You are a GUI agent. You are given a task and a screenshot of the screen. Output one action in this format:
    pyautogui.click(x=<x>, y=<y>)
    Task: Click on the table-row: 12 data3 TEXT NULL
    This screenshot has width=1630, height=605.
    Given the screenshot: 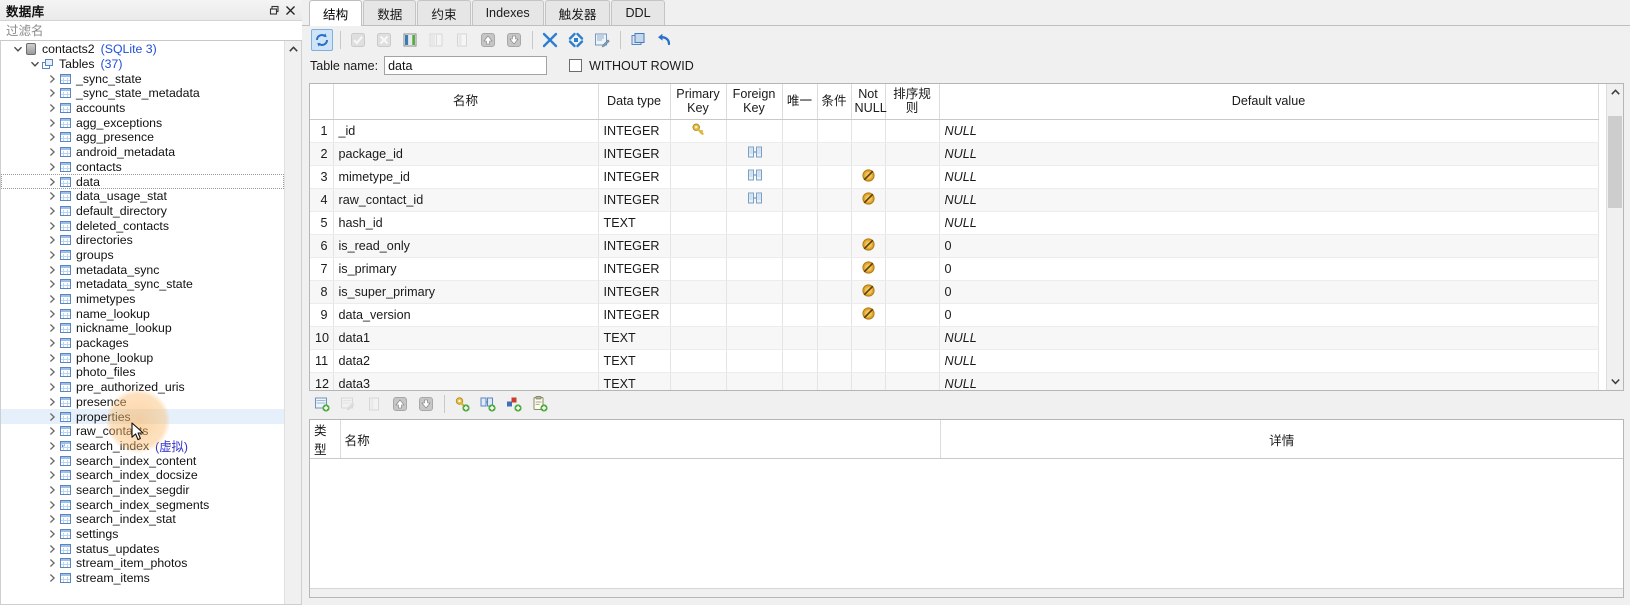 What is the action you would take?
    pyautogui.click(x=954, y=381)
    